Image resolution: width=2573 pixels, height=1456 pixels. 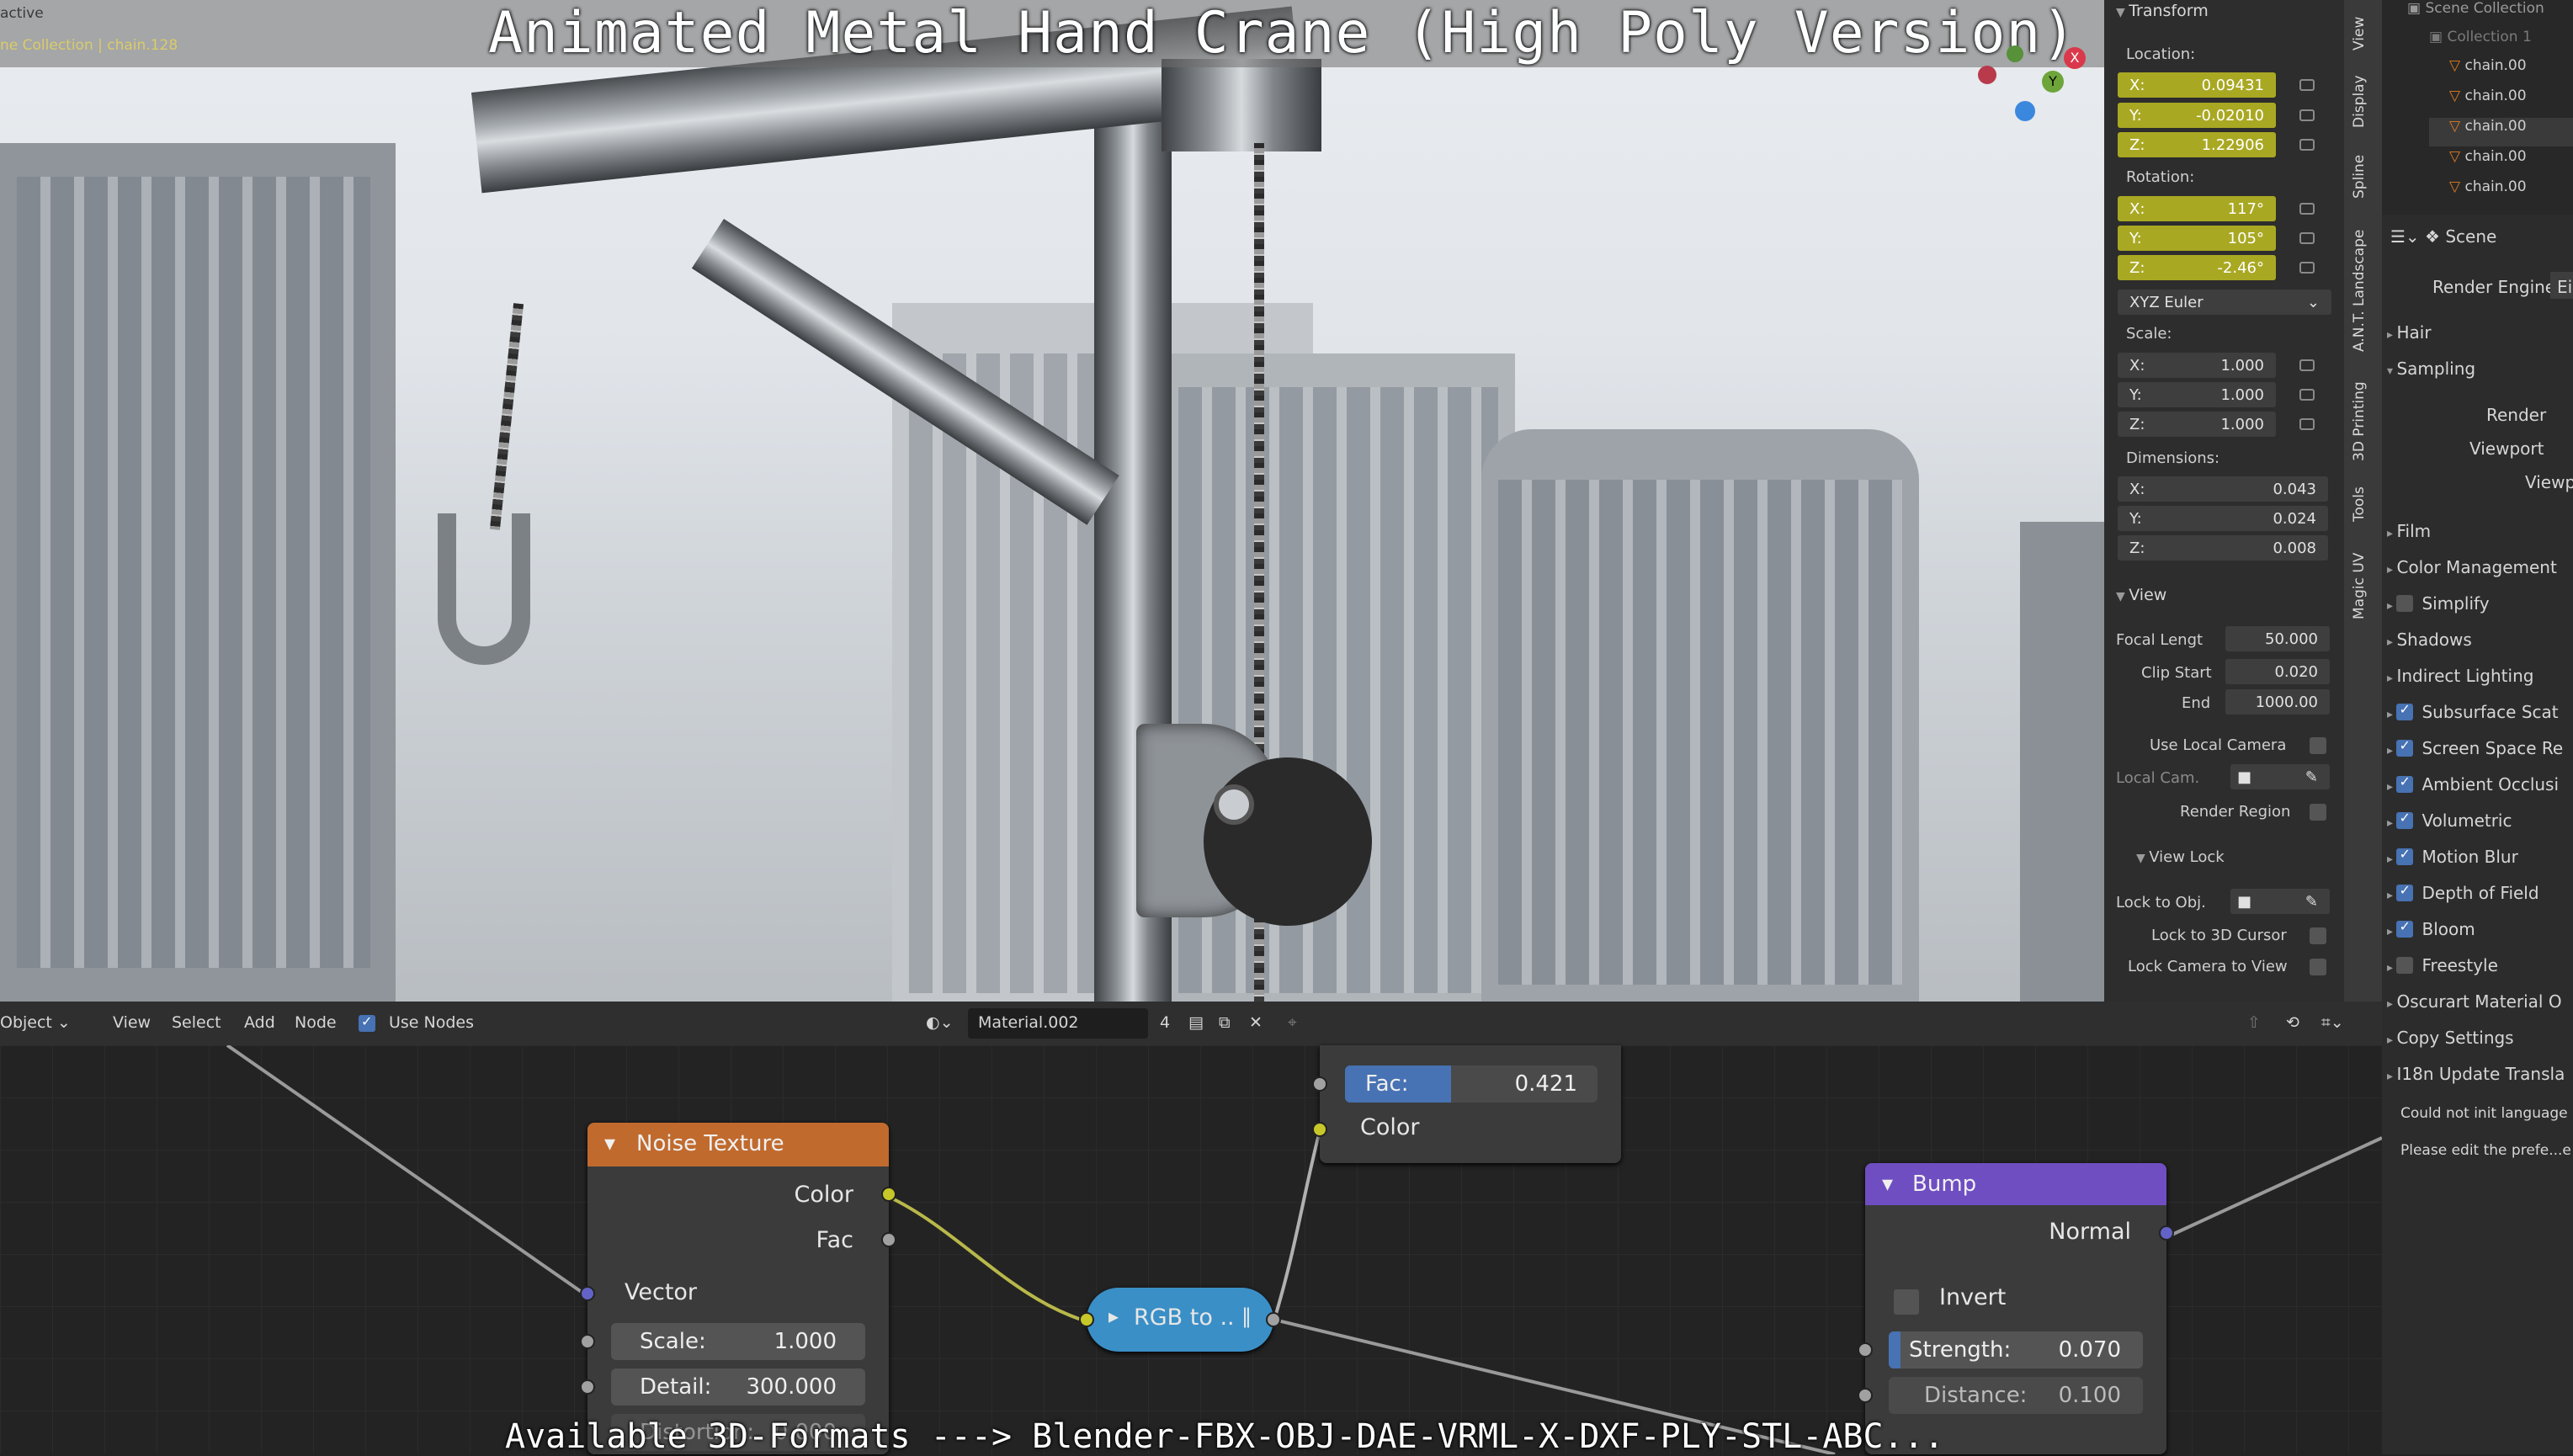 What do you see at coordinates (2473, 790) in the screenshot?
I see `section-ambient-occlusi: ▸ ✓ Ambient Occlusi` at bounding box center [2473, 790].